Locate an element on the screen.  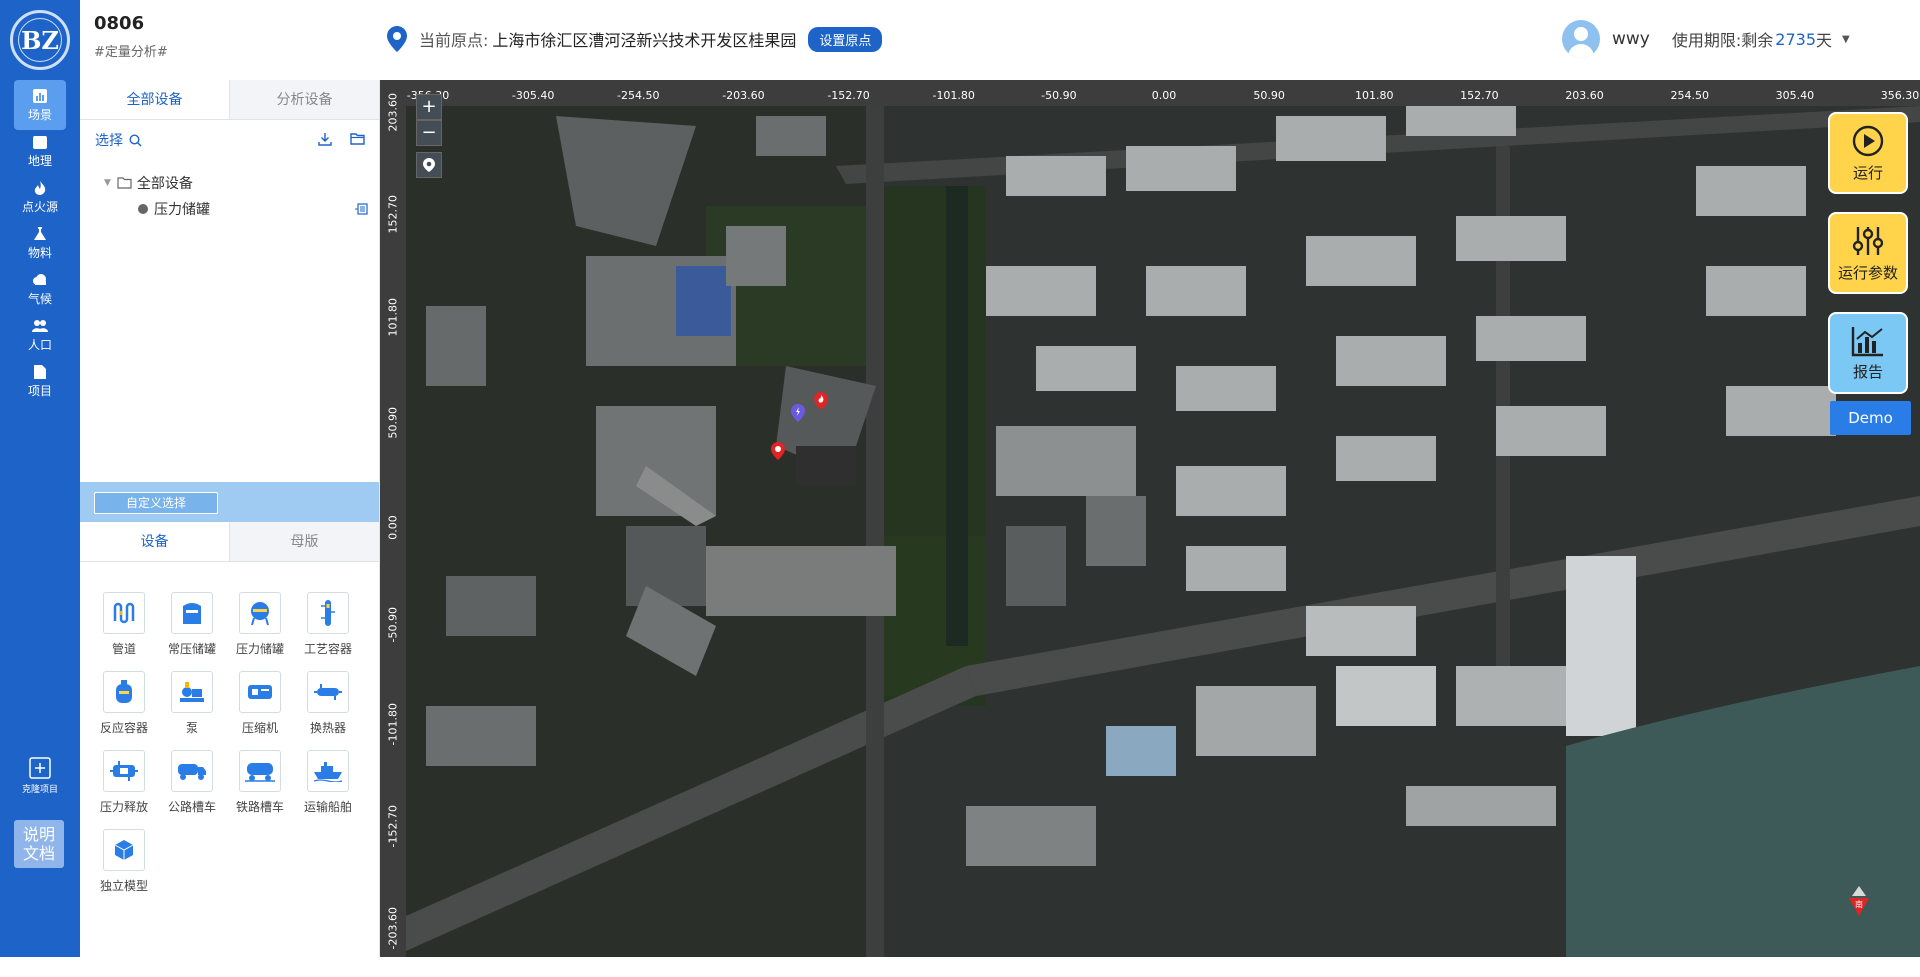
x-ruler-tick-label: 50.90 is located at coordinates (1269, 95).